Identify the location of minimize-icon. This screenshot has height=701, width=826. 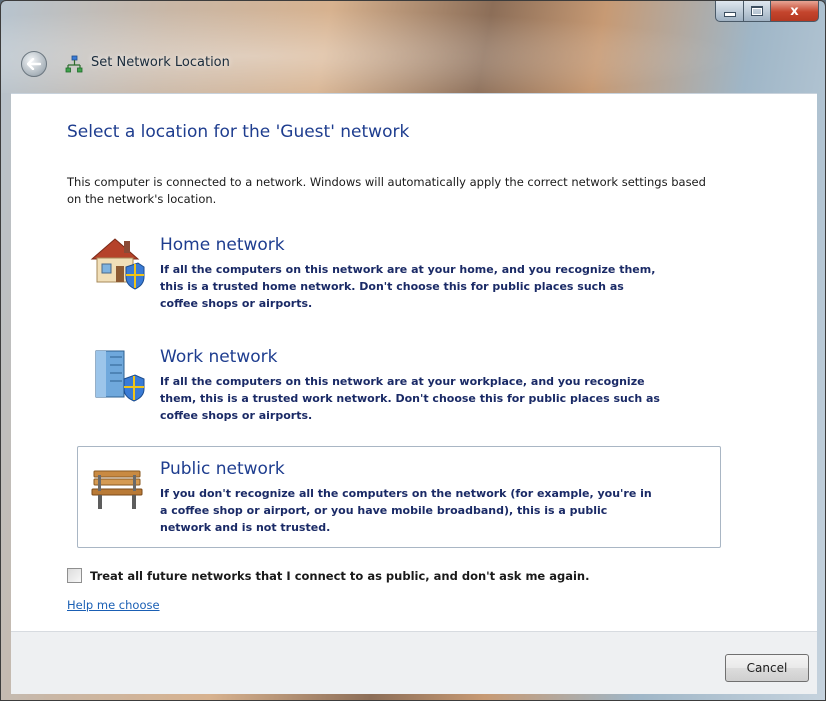
(729, 14).